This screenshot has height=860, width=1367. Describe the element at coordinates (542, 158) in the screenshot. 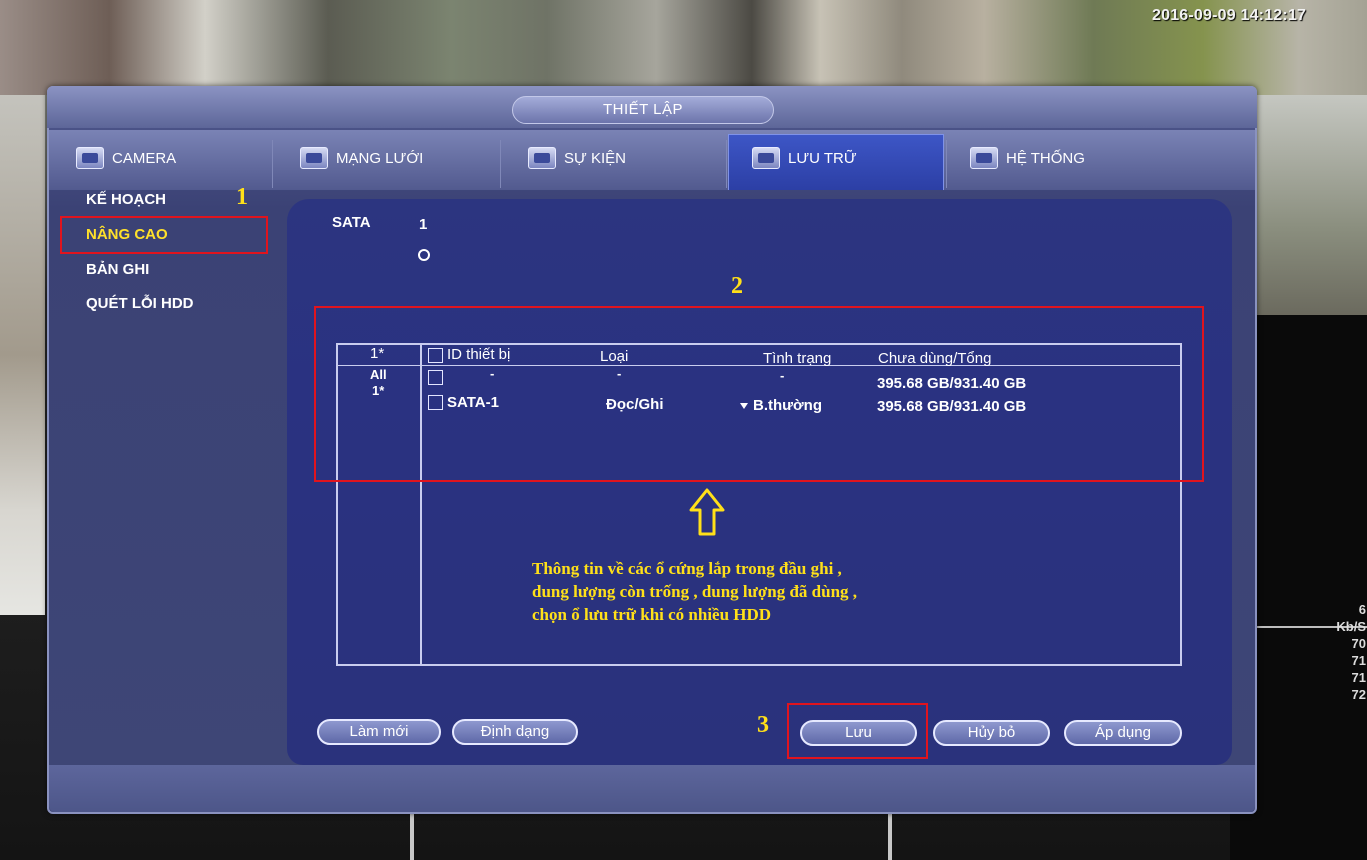

I see `event-icon` at that location.